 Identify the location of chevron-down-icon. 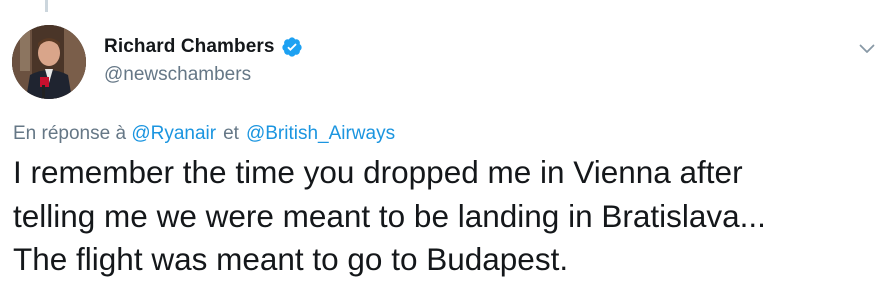
(867, 48).